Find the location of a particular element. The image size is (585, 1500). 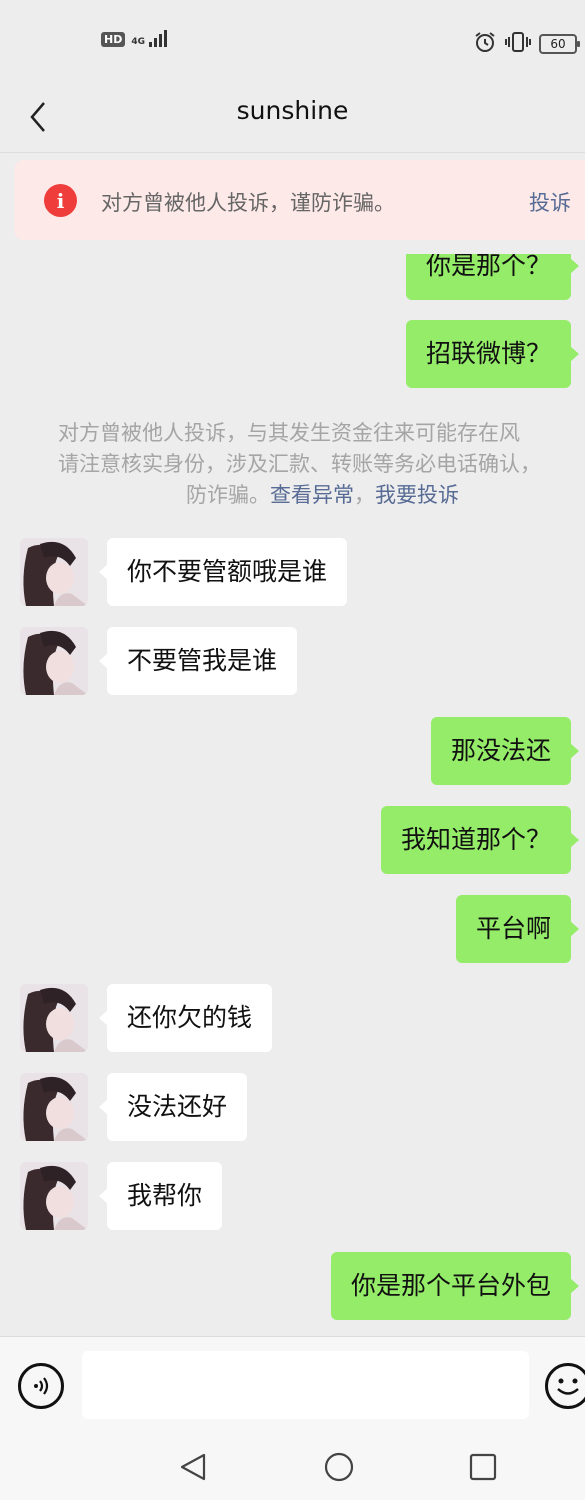

incoming-message-bubble: 还你欠的钱 is located at coordinates (185, 1018).